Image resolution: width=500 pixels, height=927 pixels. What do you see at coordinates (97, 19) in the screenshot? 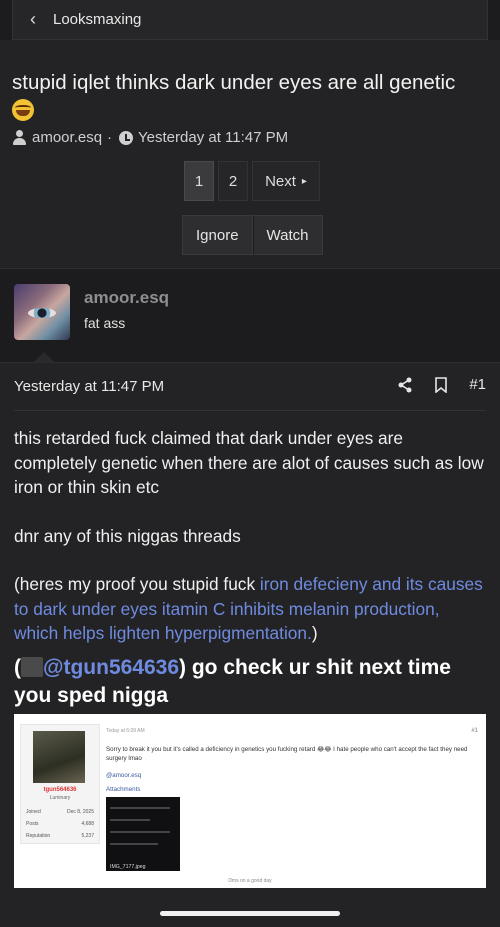
I see `breadcrumb: Looksmaxing` at bounding box center [97, 19].